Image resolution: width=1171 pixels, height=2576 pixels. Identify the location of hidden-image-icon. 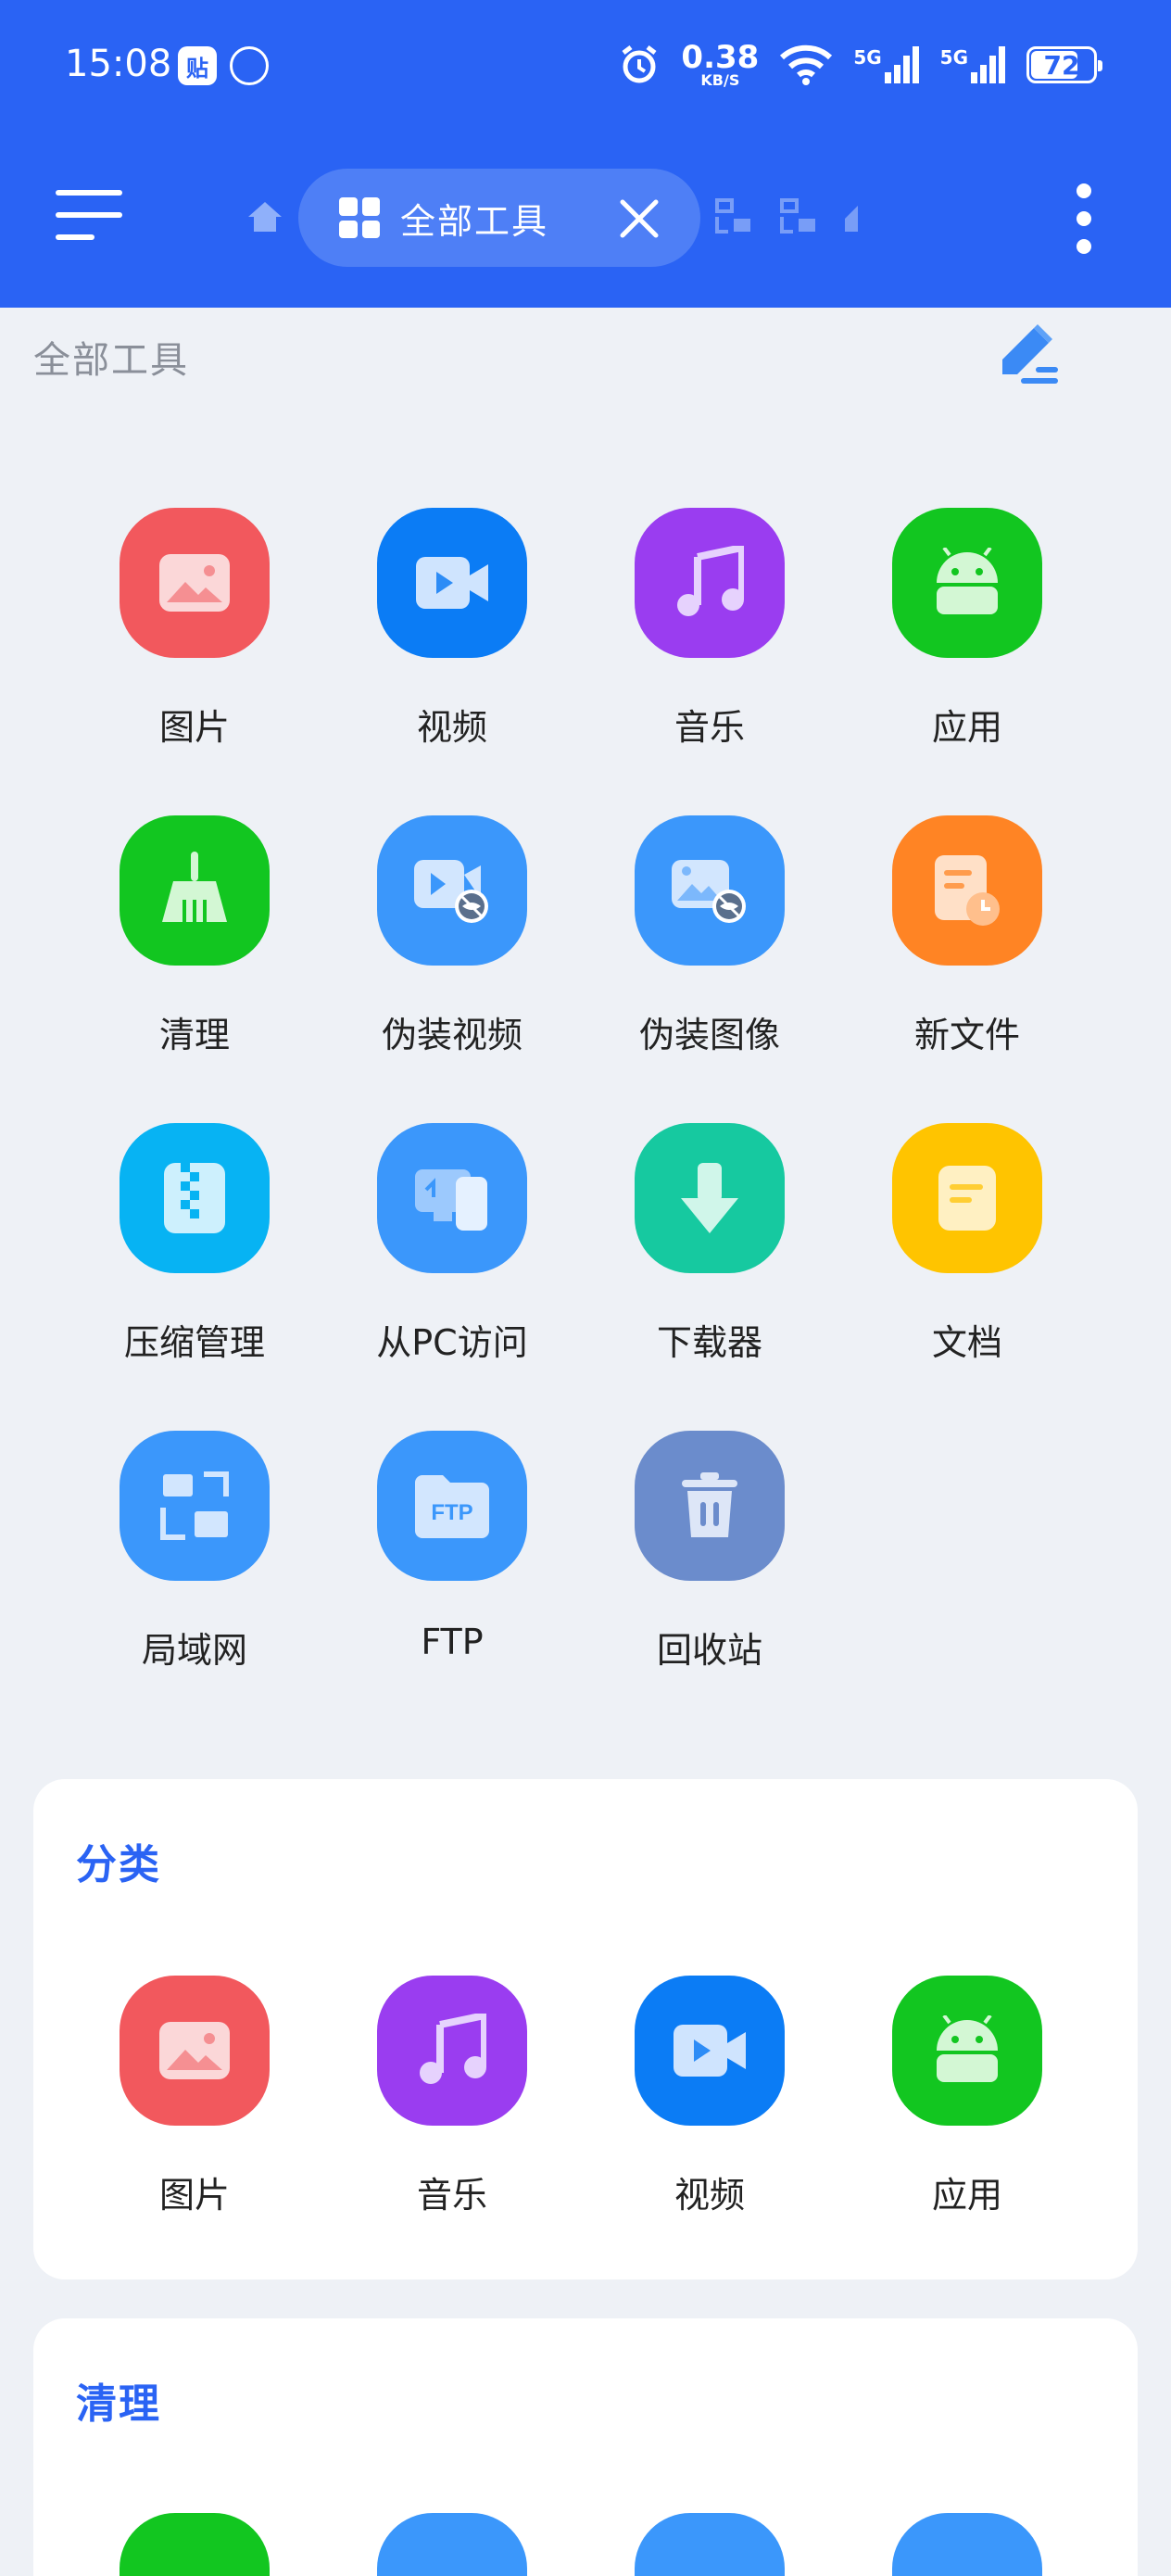
(710, 890).